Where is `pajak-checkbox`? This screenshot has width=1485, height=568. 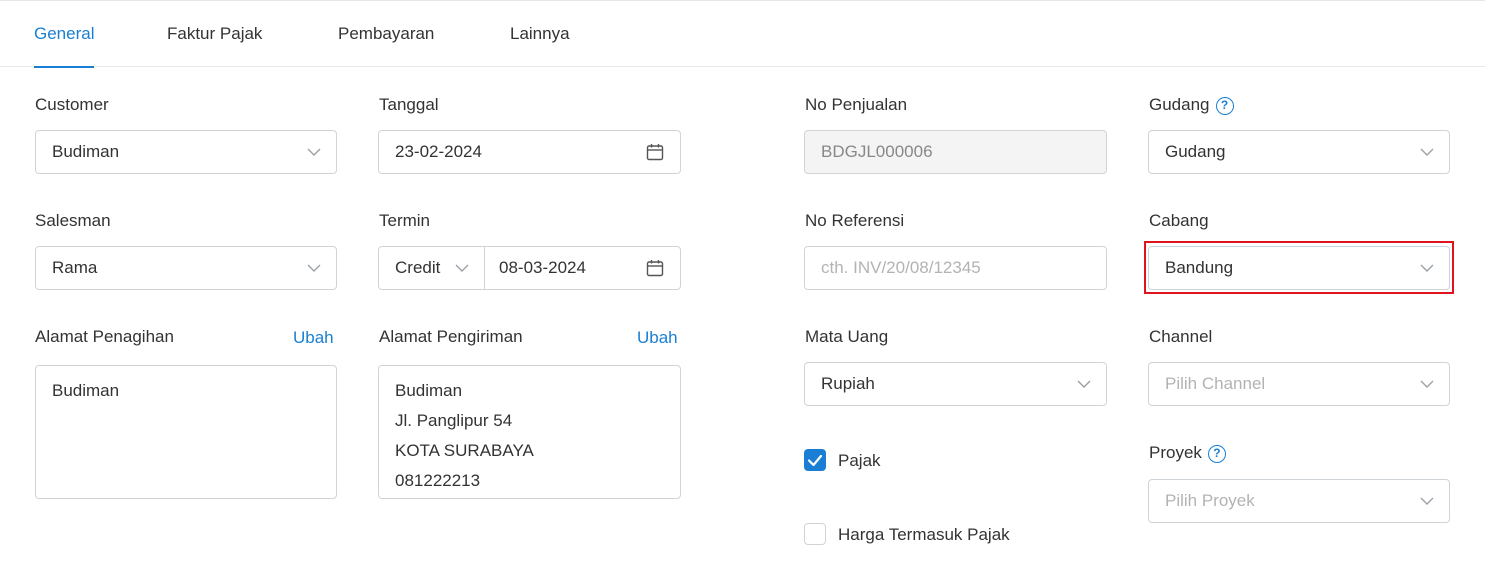
pajak-checkbox is located at coordinates (815, 460).